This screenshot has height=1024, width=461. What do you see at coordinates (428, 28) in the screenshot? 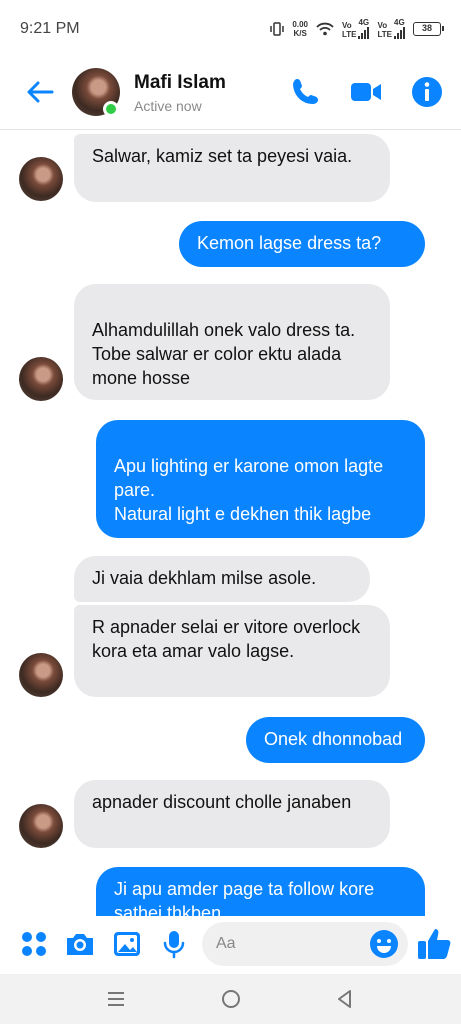
I see `battery-indicator: 38` at bounding box center [428, 28].